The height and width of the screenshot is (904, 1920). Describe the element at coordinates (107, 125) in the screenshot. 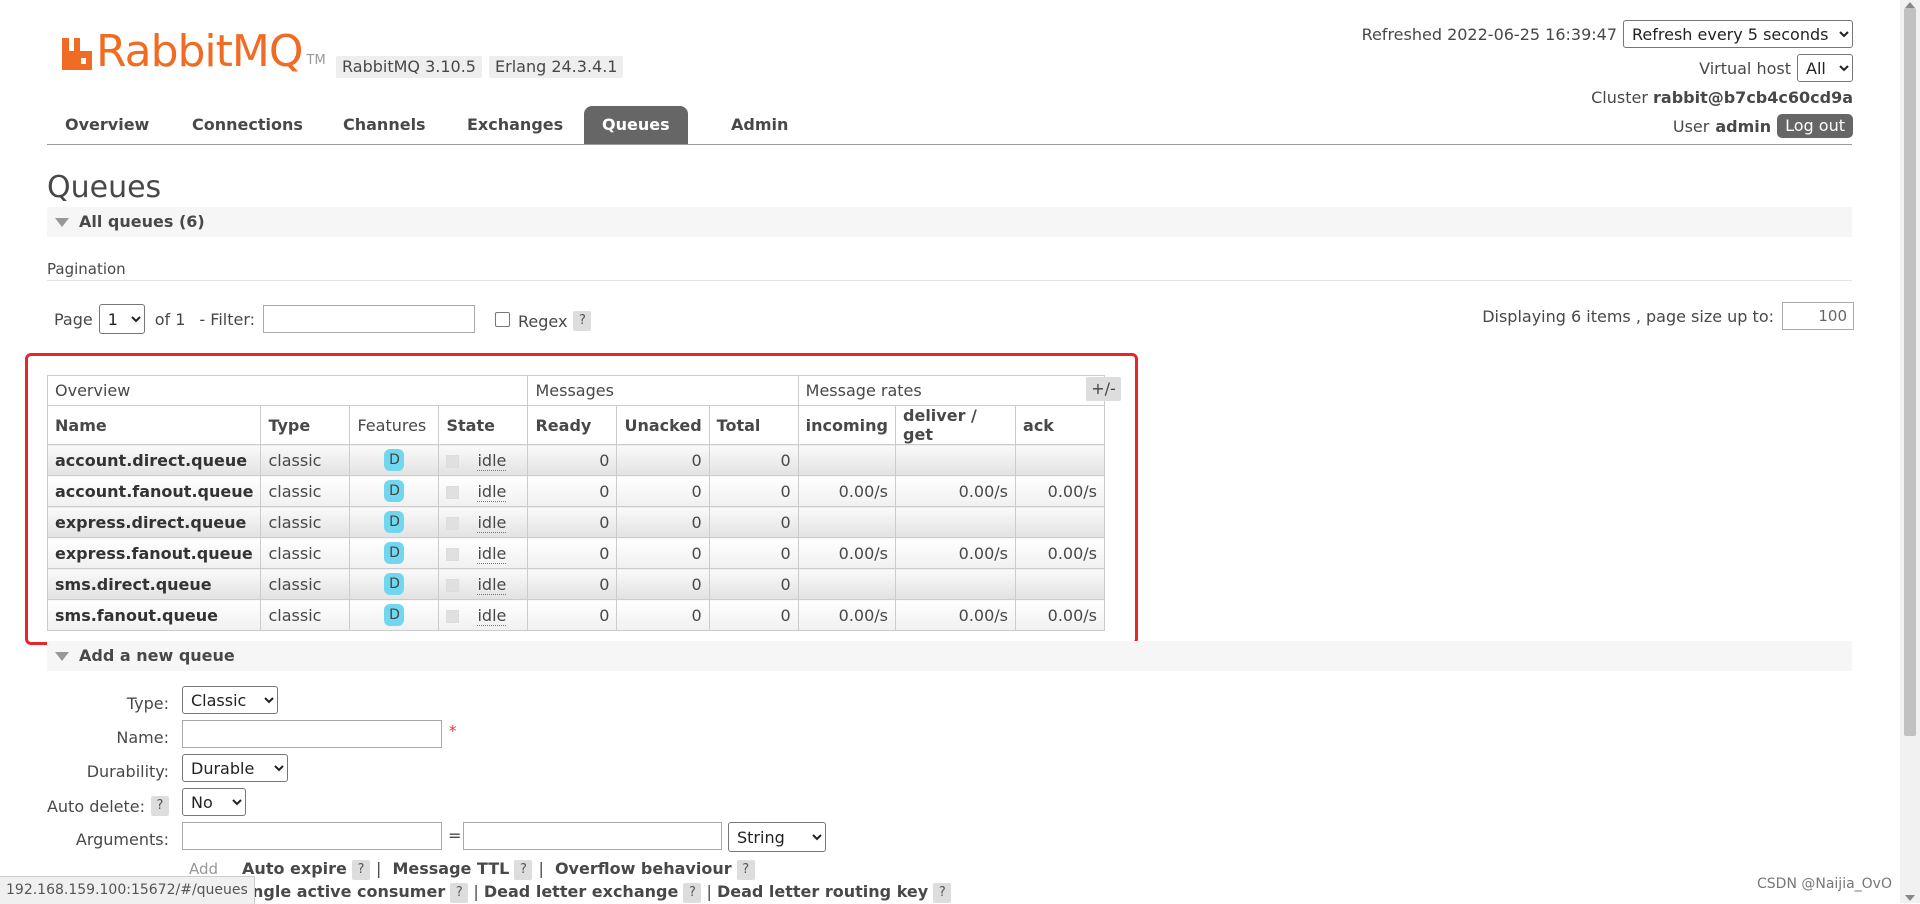

I see `tab-overview: Overview` at that location.